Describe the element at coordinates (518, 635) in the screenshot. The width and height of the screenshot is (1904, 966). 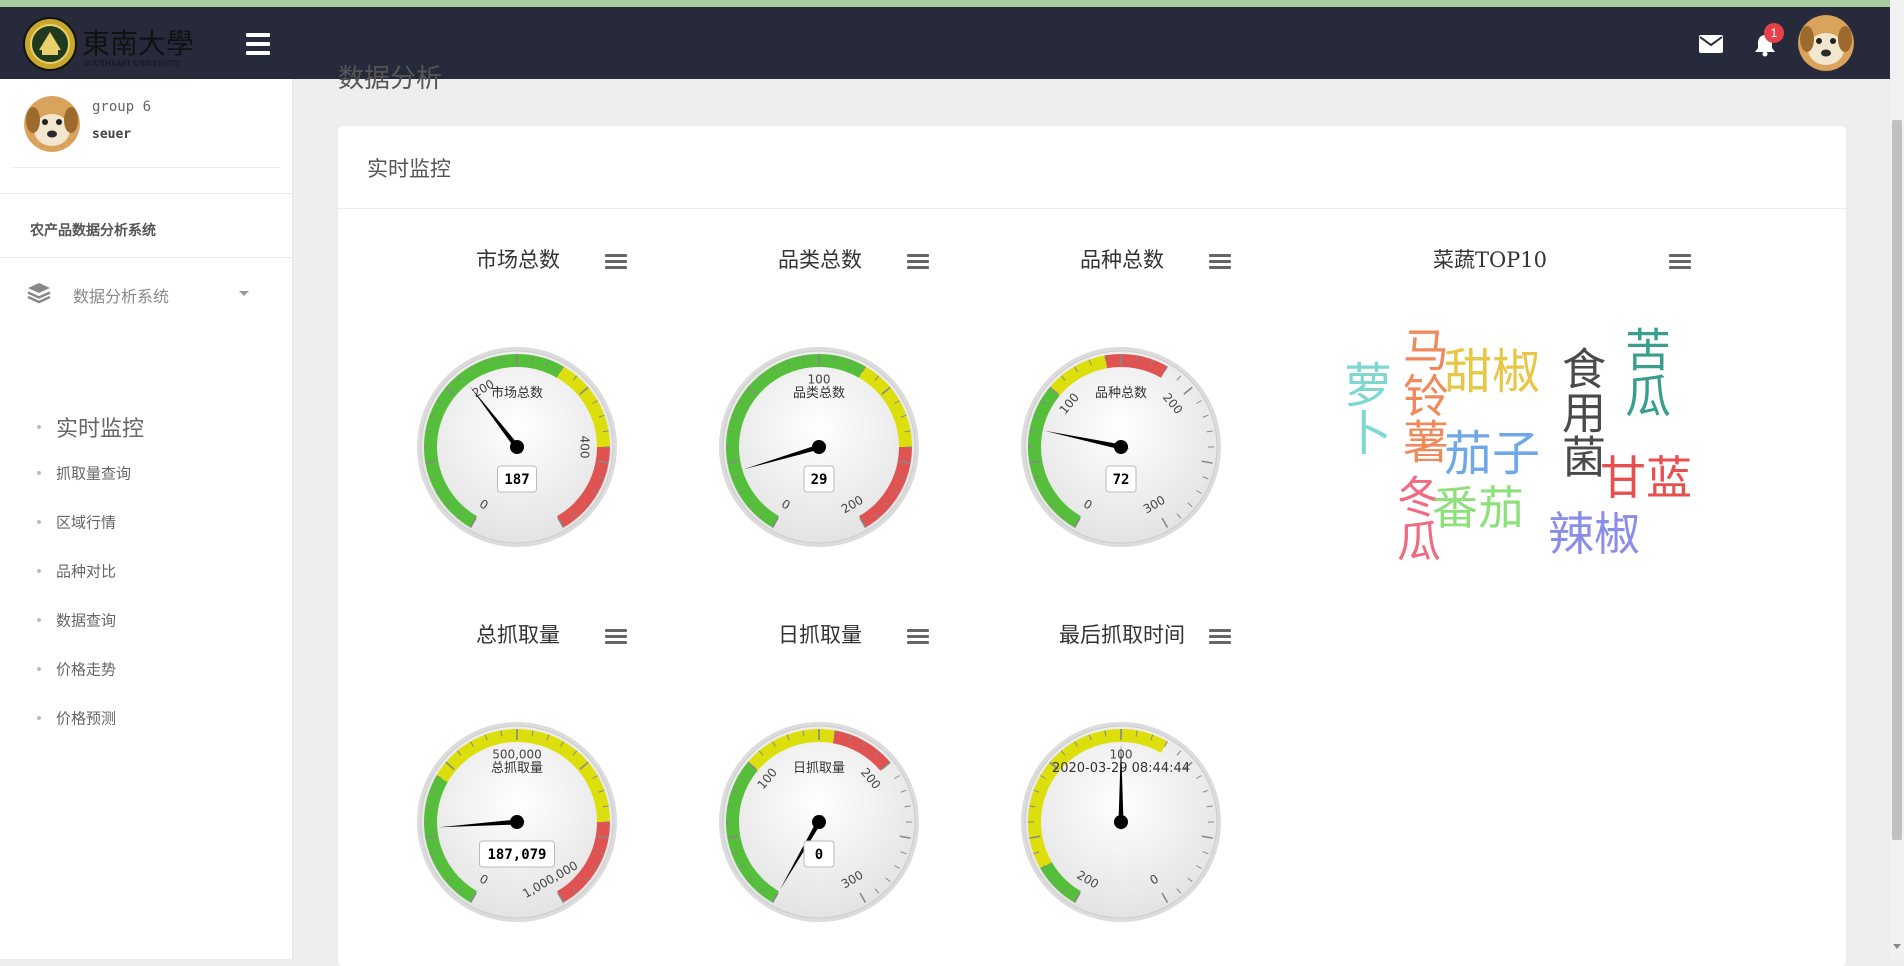
I see `gauge-title: 总抓取量` at that location.